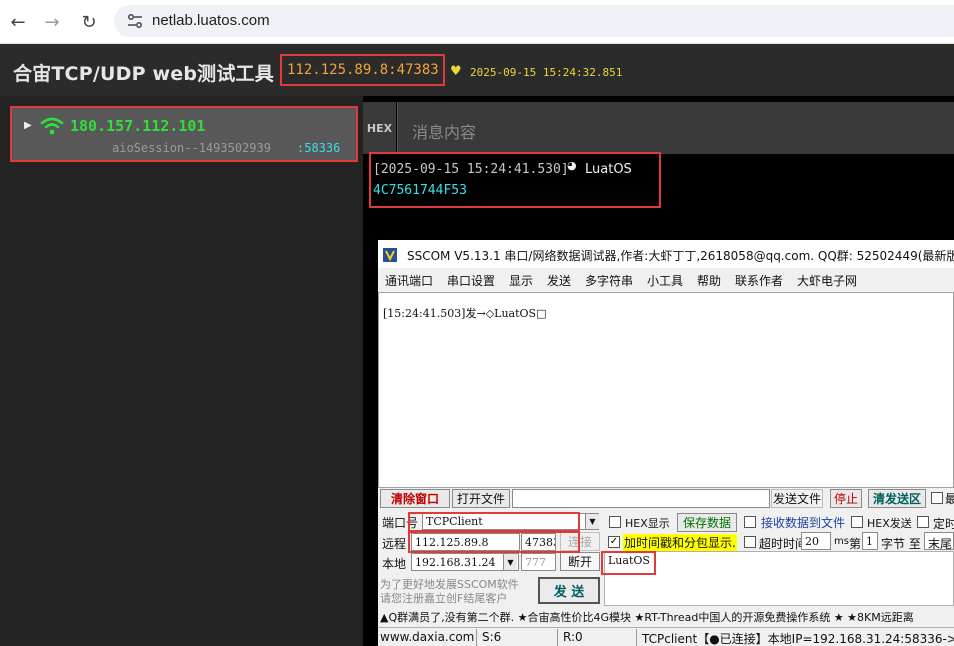 This screenshot has height=646, width=954. I want to click on clear-send-button: 清发送区, so click(897, 498).